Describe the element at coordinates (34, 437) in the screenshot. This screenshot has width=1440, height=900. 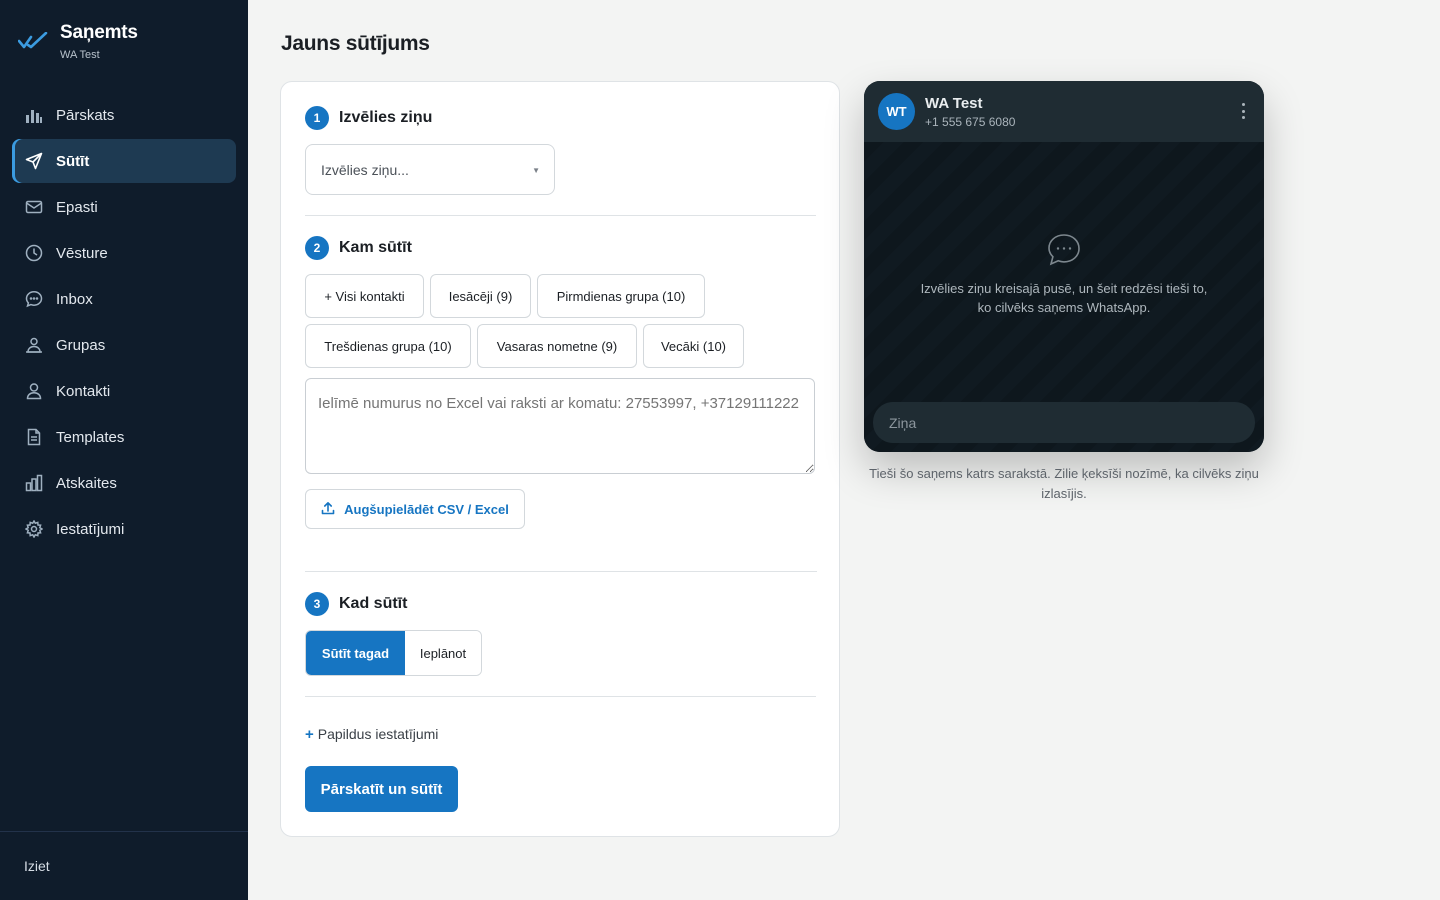
I see `document-icon` at that location.